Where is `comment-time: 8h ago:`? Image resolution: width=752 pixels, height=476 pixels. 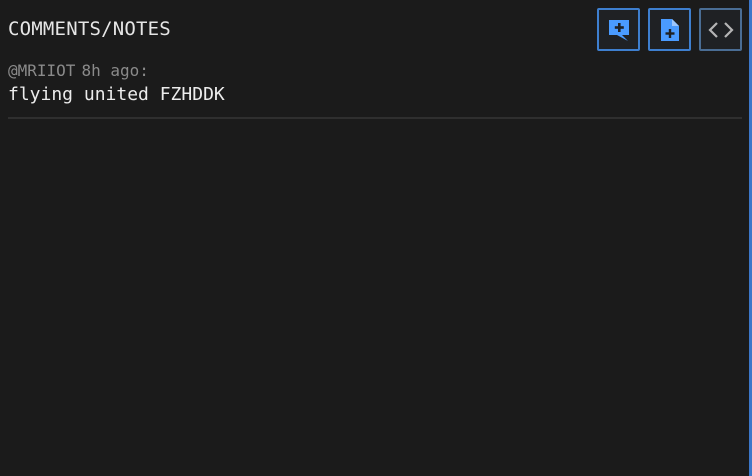
comment-time: 8h ago: is located at coordinates (115, 70).